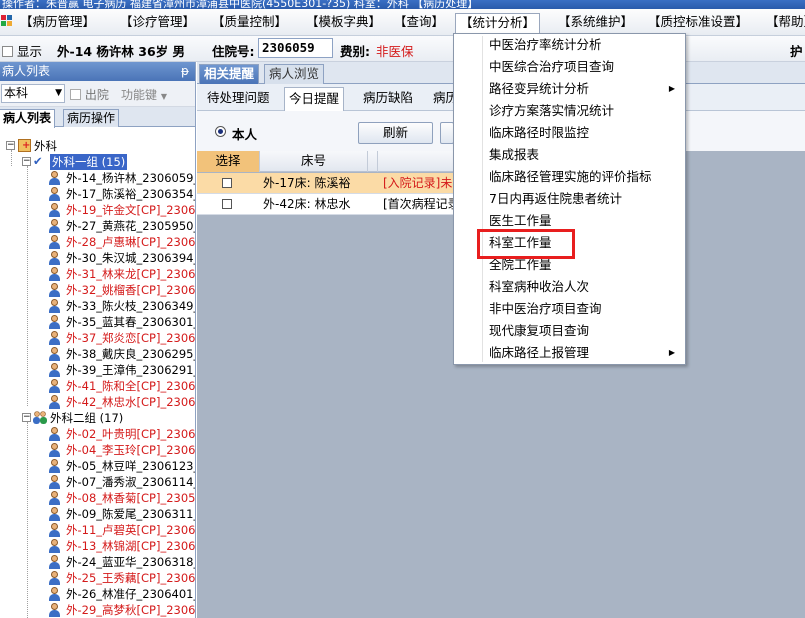 This screenshot has width=805, height=618. What do you see at coordinates (97, 226) in the screenshot?
I see `list-item: 外-27_黄燕花_2305950_` at bounding box center [97, 226].